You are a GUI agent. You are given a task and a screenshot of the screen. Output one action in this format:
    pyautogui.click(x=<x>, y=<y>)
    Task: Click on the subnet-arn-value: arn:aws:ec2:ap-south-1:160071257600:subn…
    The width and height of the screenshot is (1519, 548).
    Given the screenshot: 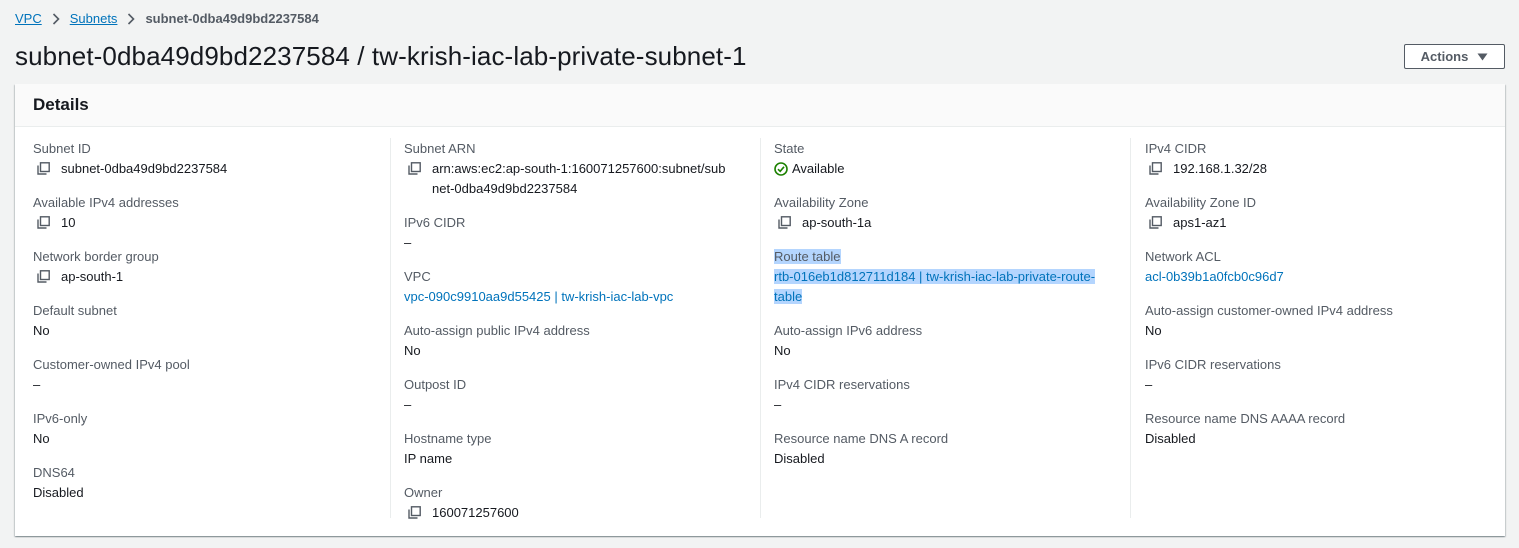 What is the action you would take?
    pyautogui.click(x=579, y=178)
    